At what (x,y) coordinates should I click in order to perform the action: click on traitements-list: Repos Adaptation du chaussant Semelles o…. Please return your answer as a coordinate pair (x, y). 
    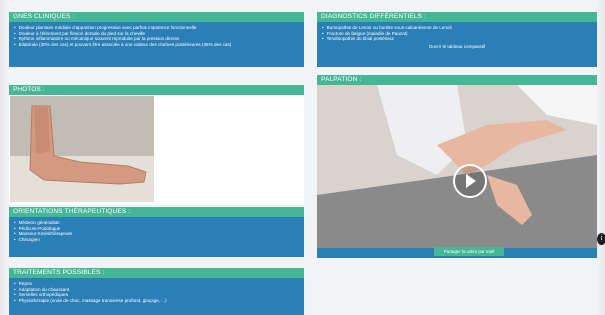
    Looking at the image, I should click on (156, 292).